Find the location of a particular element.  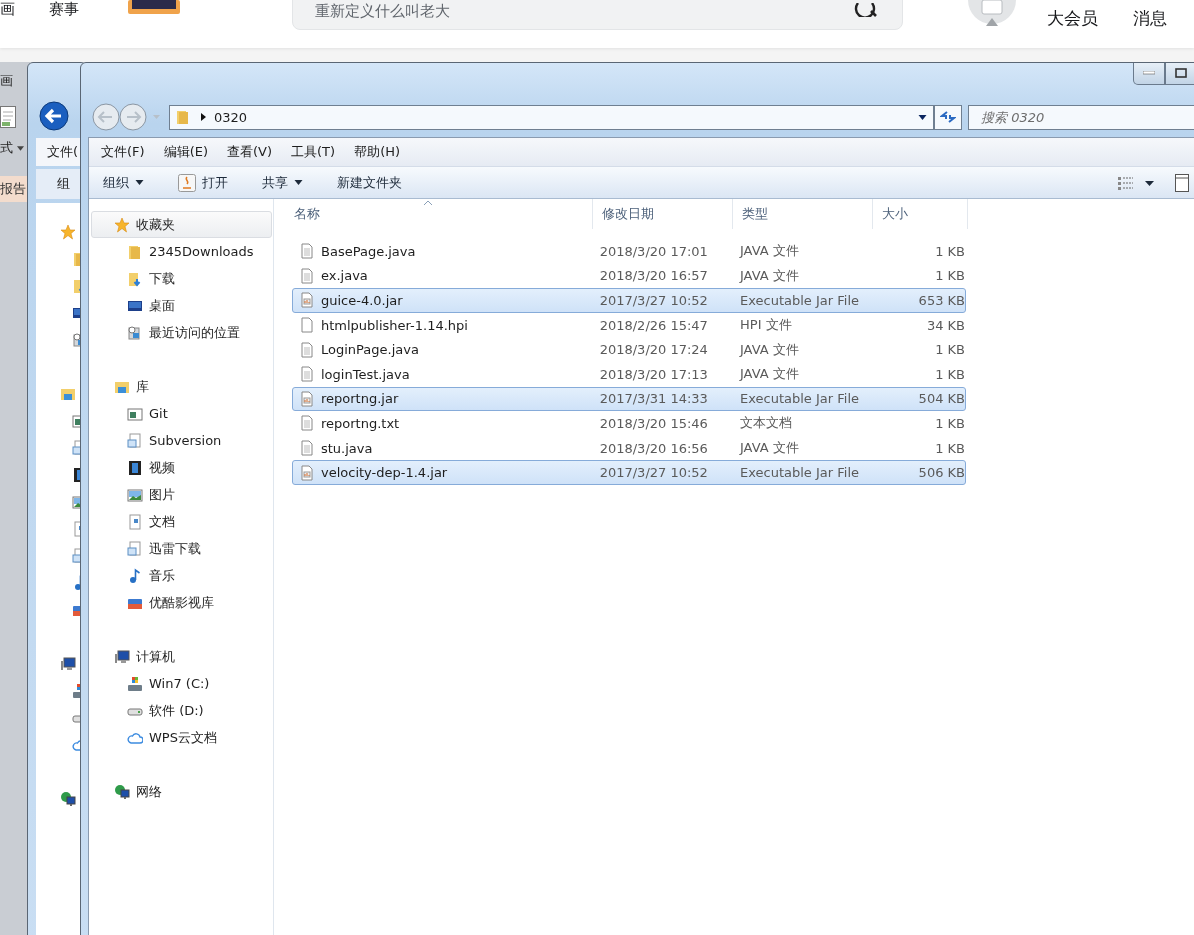

toolbar-button: 新建文件夹 is located at coordinates (369, 182).